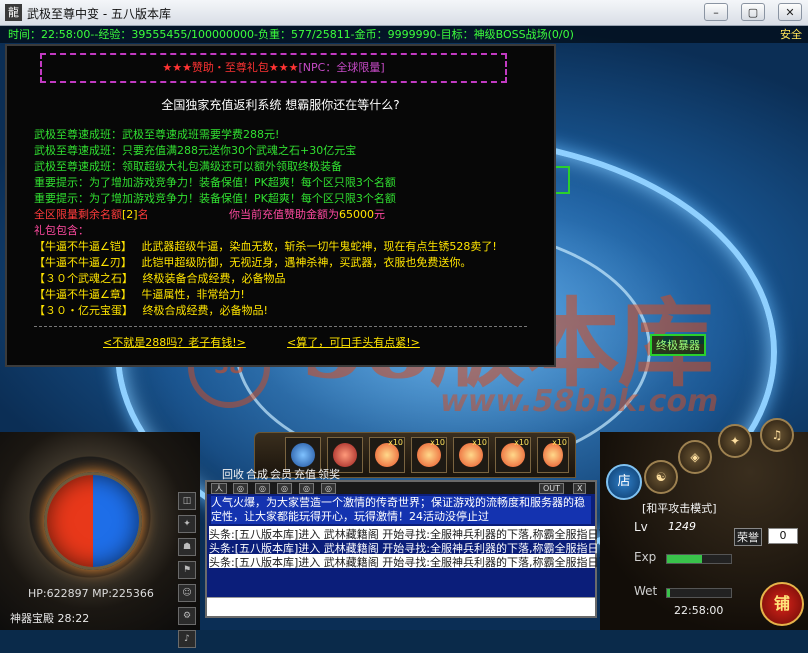 This screenshot has height=653, width=808. Describe the element at coordinates (341, 67) in the screenshot. I see `banner-npc-tag: [NPC：全球限量]` at that location.